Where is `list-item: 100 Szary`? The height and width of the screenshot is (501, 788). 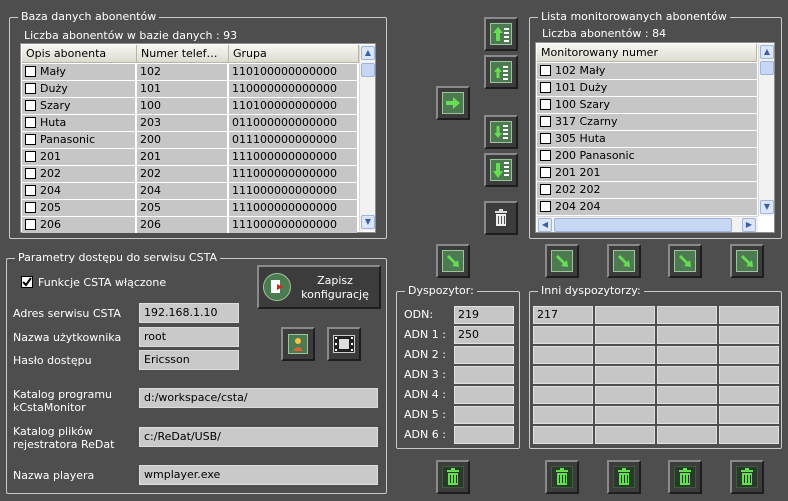
list-item: 100 Szary is located at coordinates (647, 105).